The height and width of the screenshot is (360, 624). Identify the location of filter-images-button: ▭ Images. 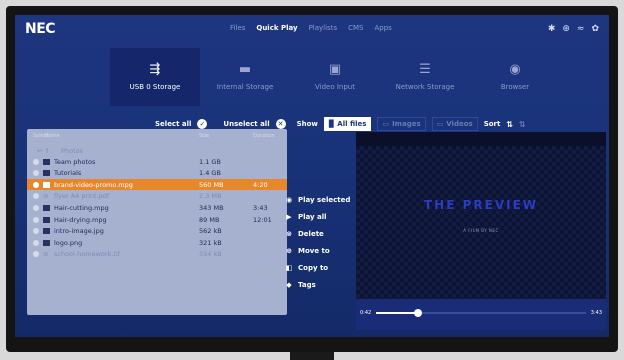
(401, 124).